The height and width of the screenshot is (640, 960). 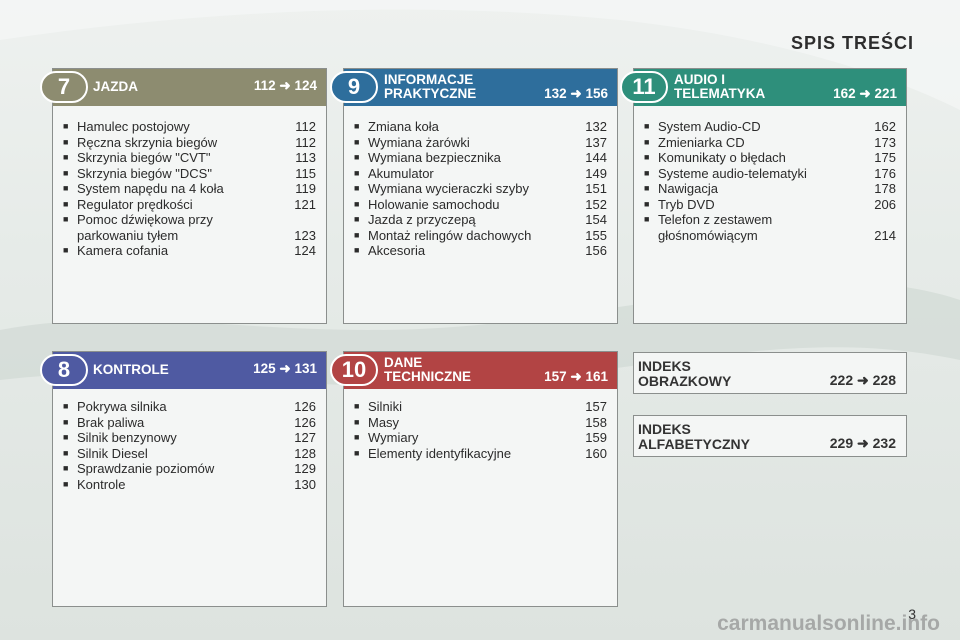 I want to click on section-page-range: 157 ➜ 161, so click(x=576, y=376).